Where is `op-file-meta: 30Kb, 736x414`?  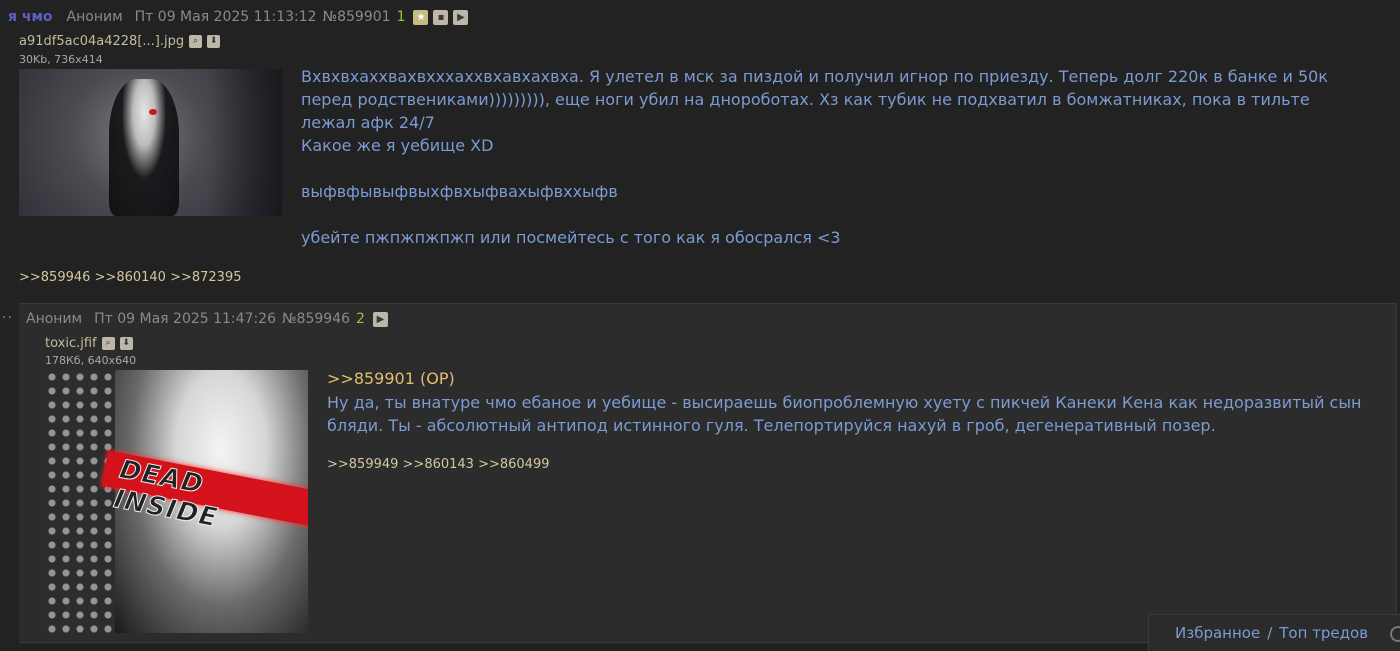
op-file-meta: 30Kb, 736x414 is located at coordinates (61, 59).